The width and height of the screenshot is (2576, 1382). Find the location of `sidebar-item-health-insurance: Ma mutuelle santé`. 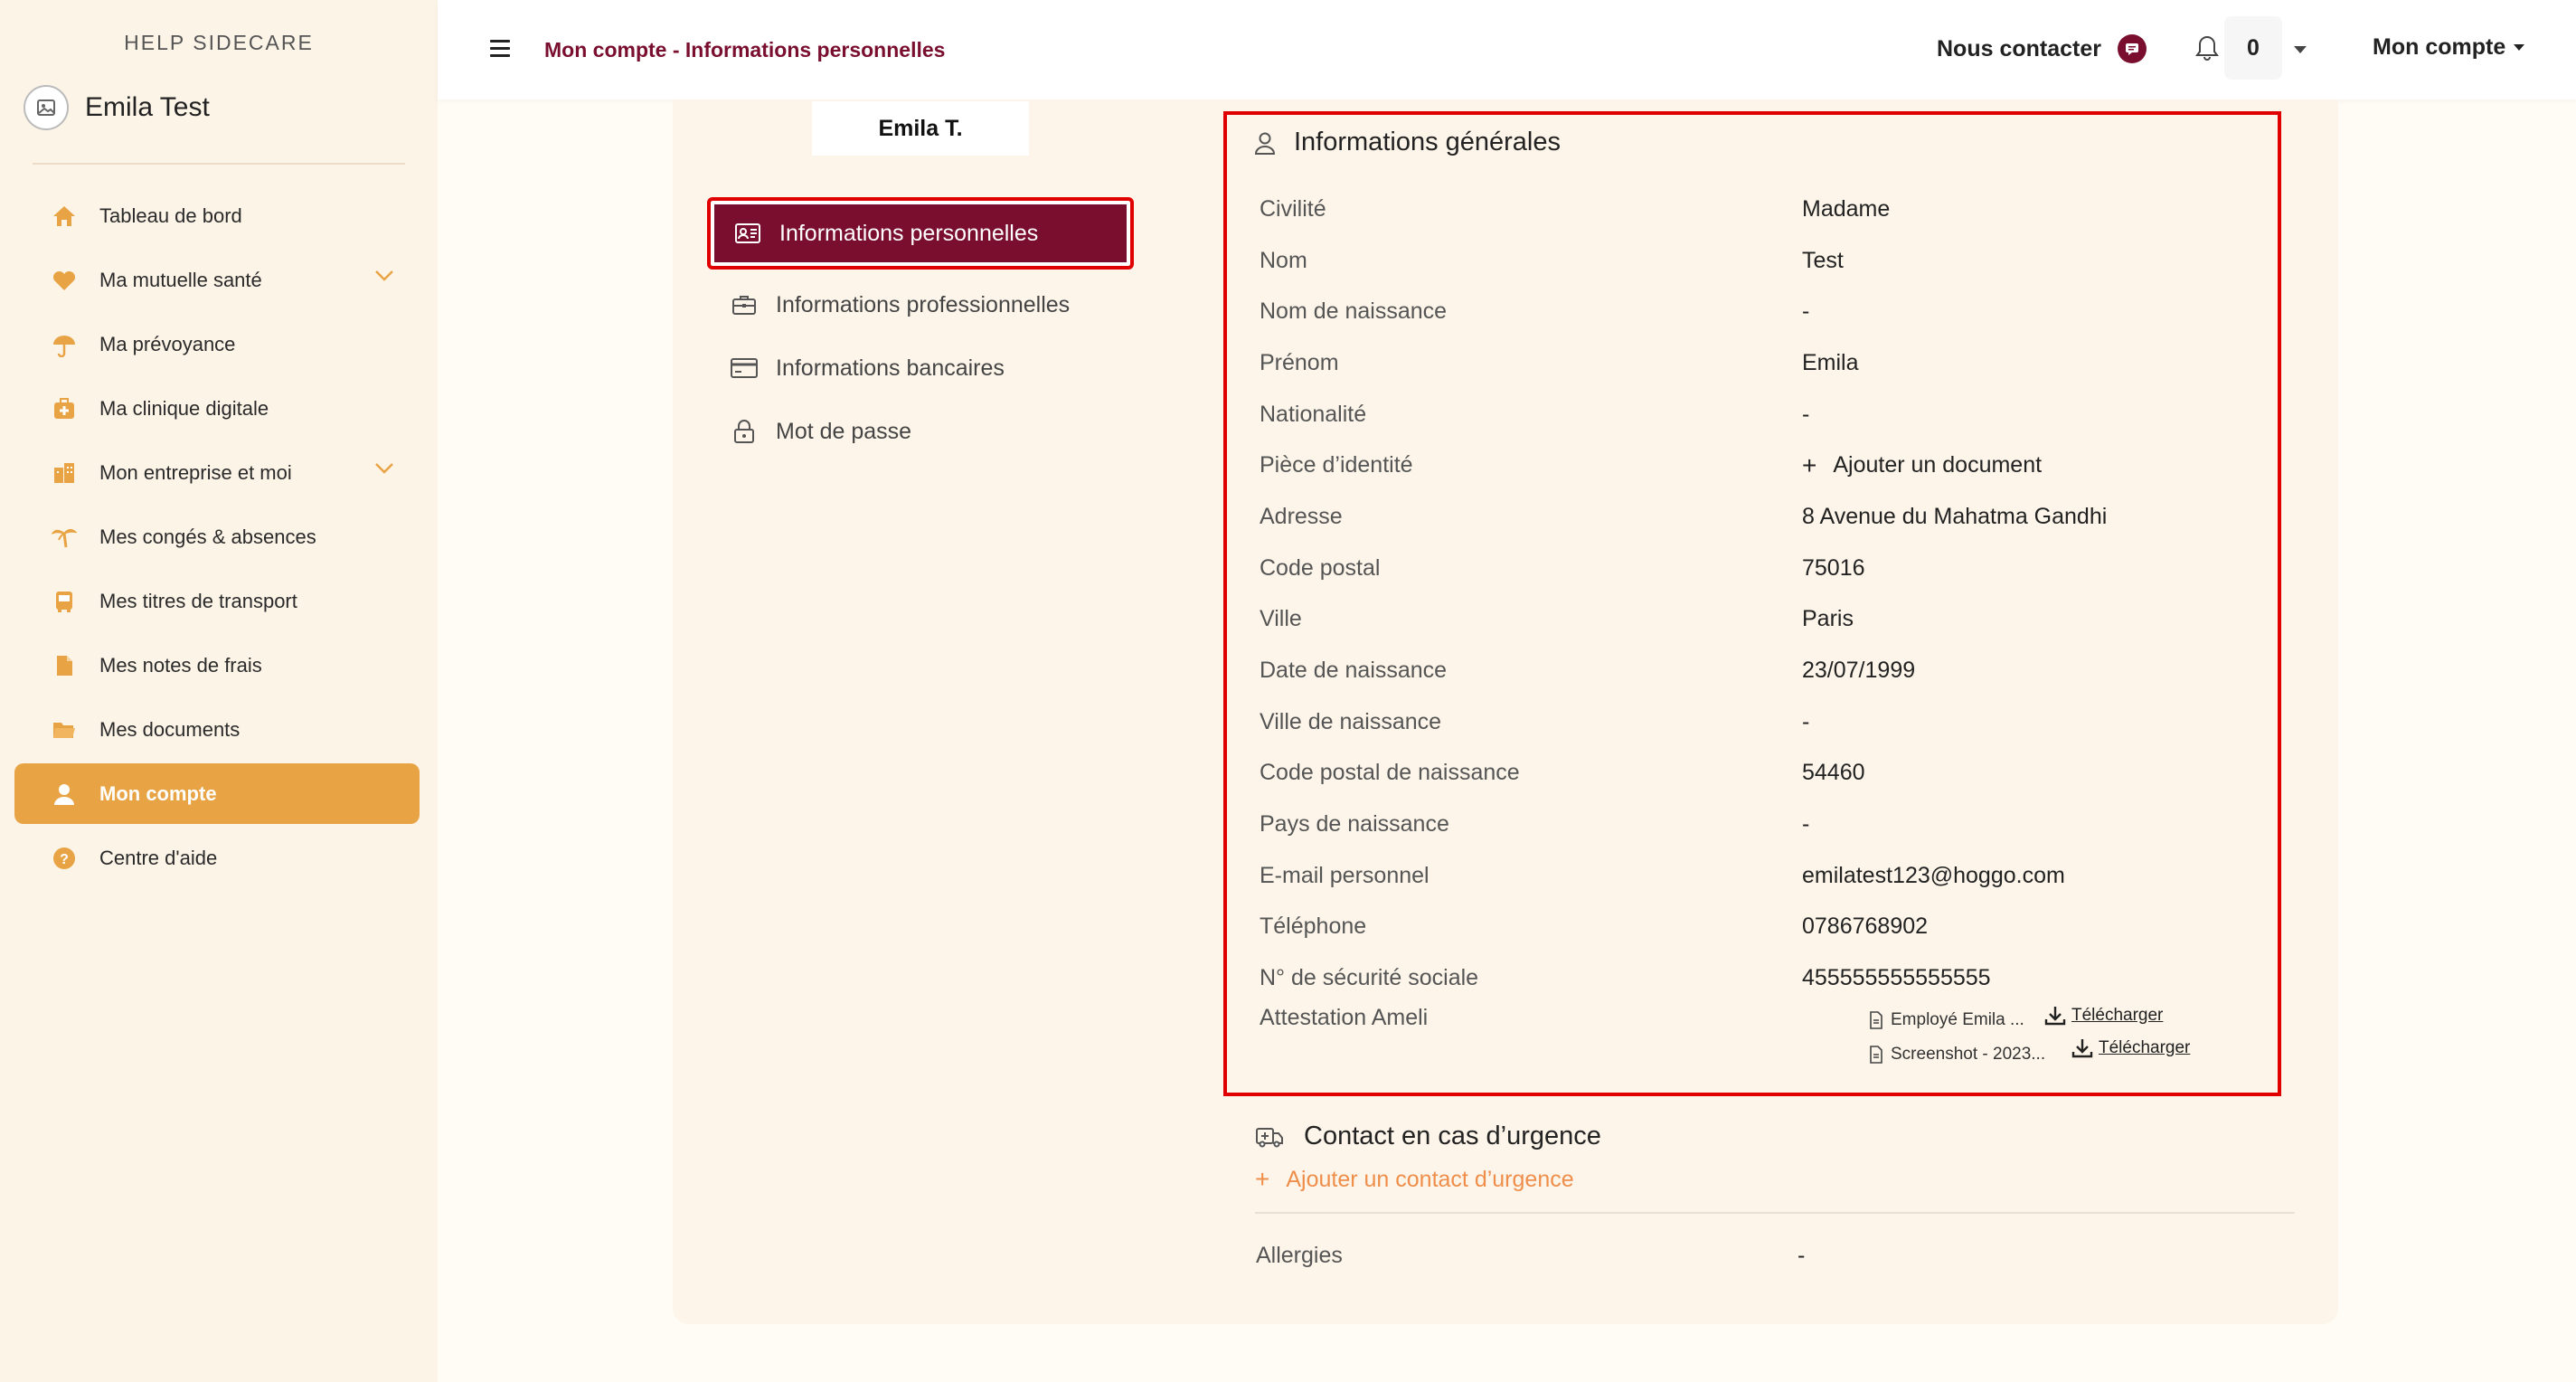

sidebar-item-health-insurance: Ma mutuelle santé is located at coordinates (217, 280).